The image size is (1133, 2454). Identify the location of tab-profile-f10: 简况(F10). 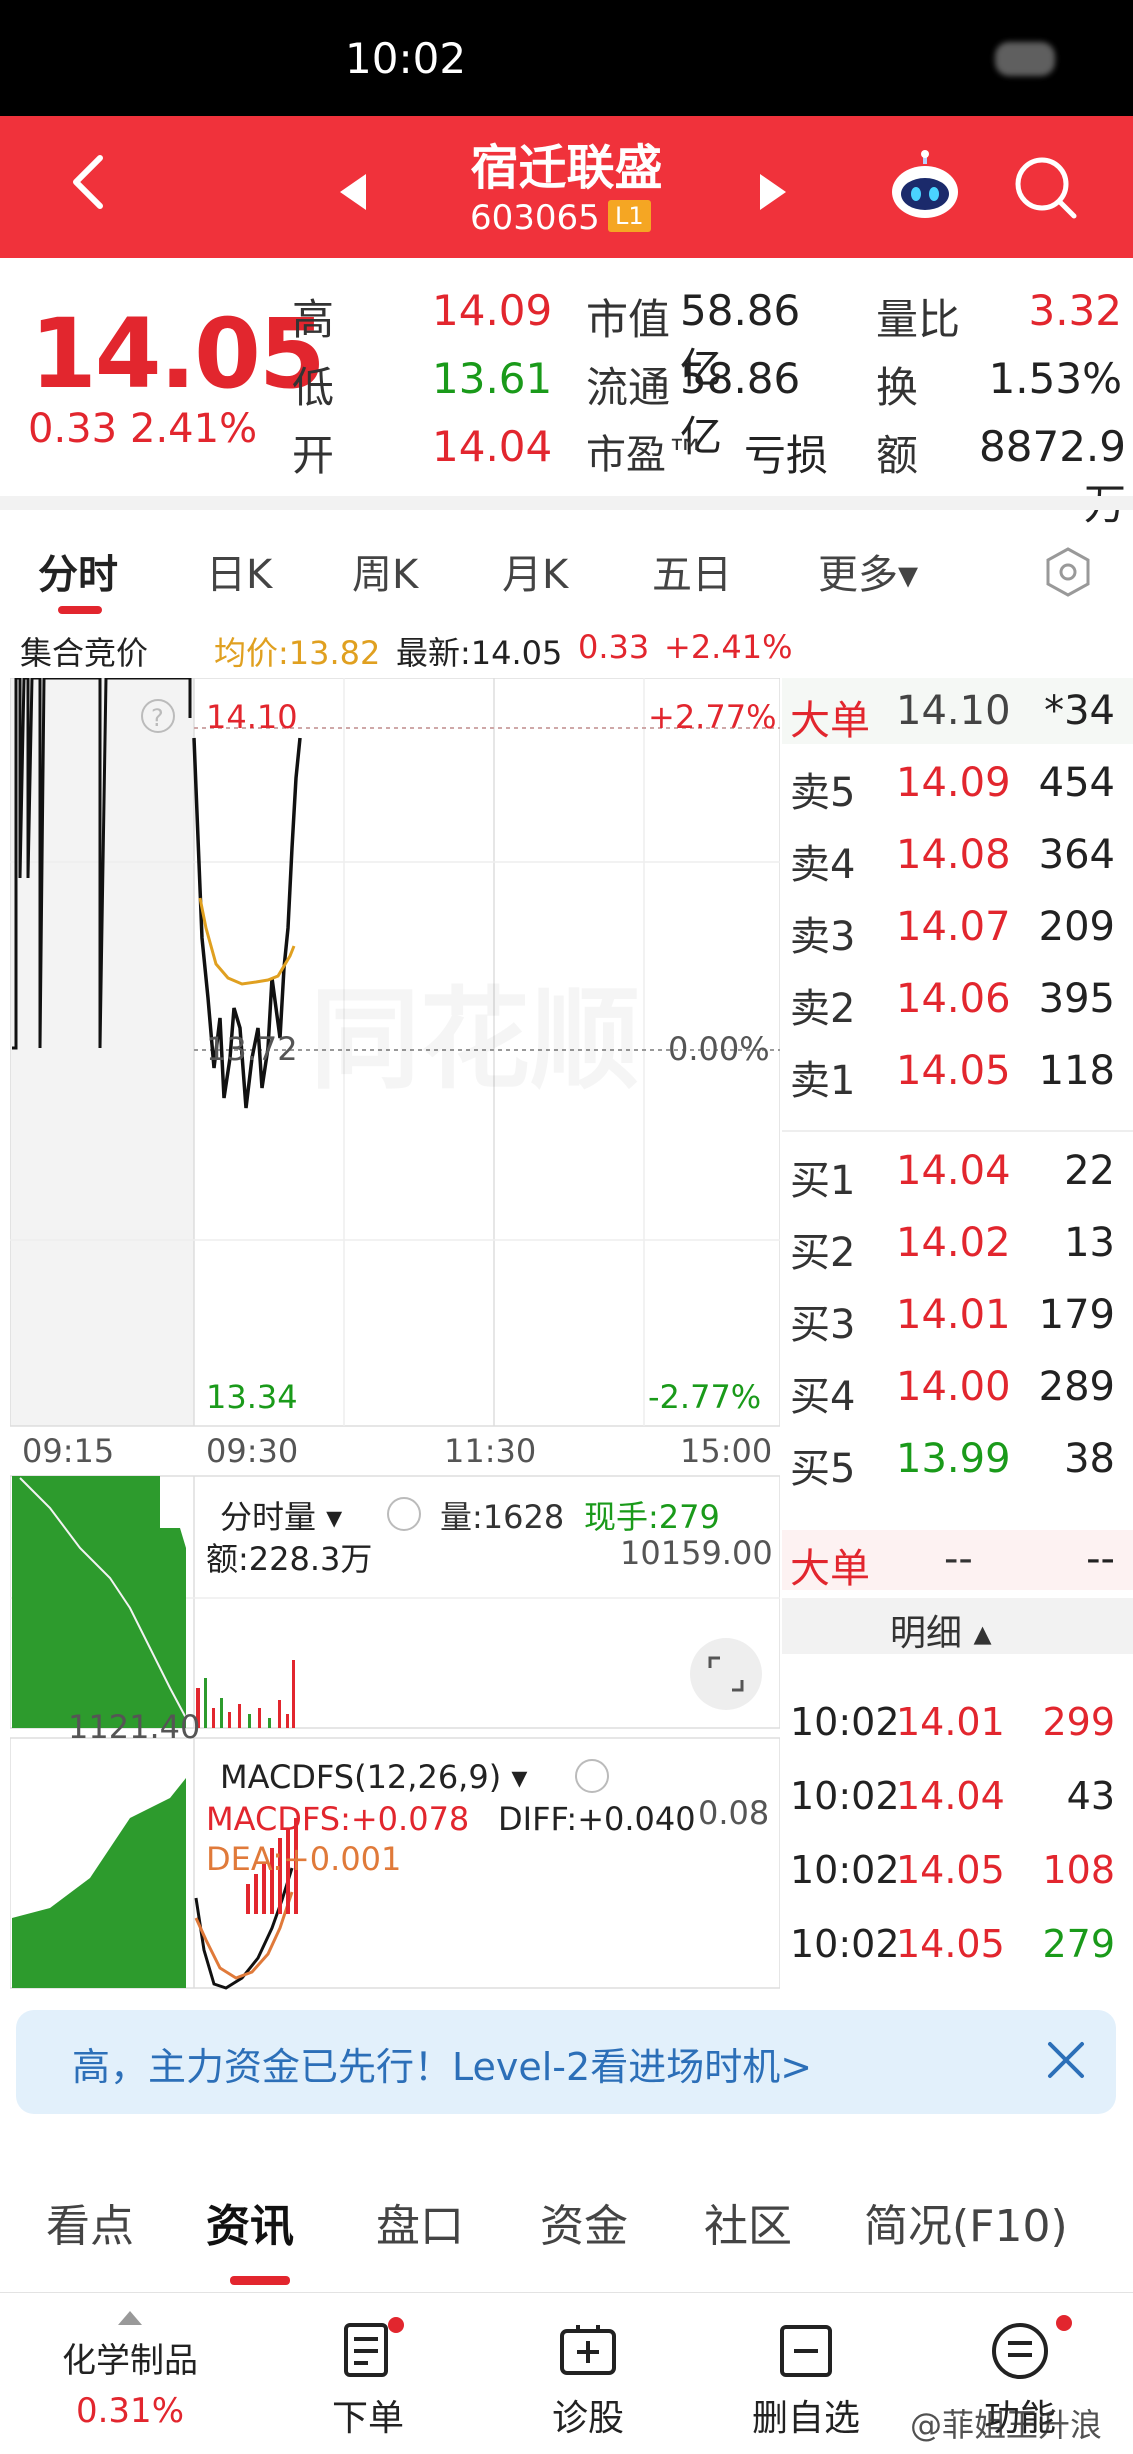
(966, 2222).